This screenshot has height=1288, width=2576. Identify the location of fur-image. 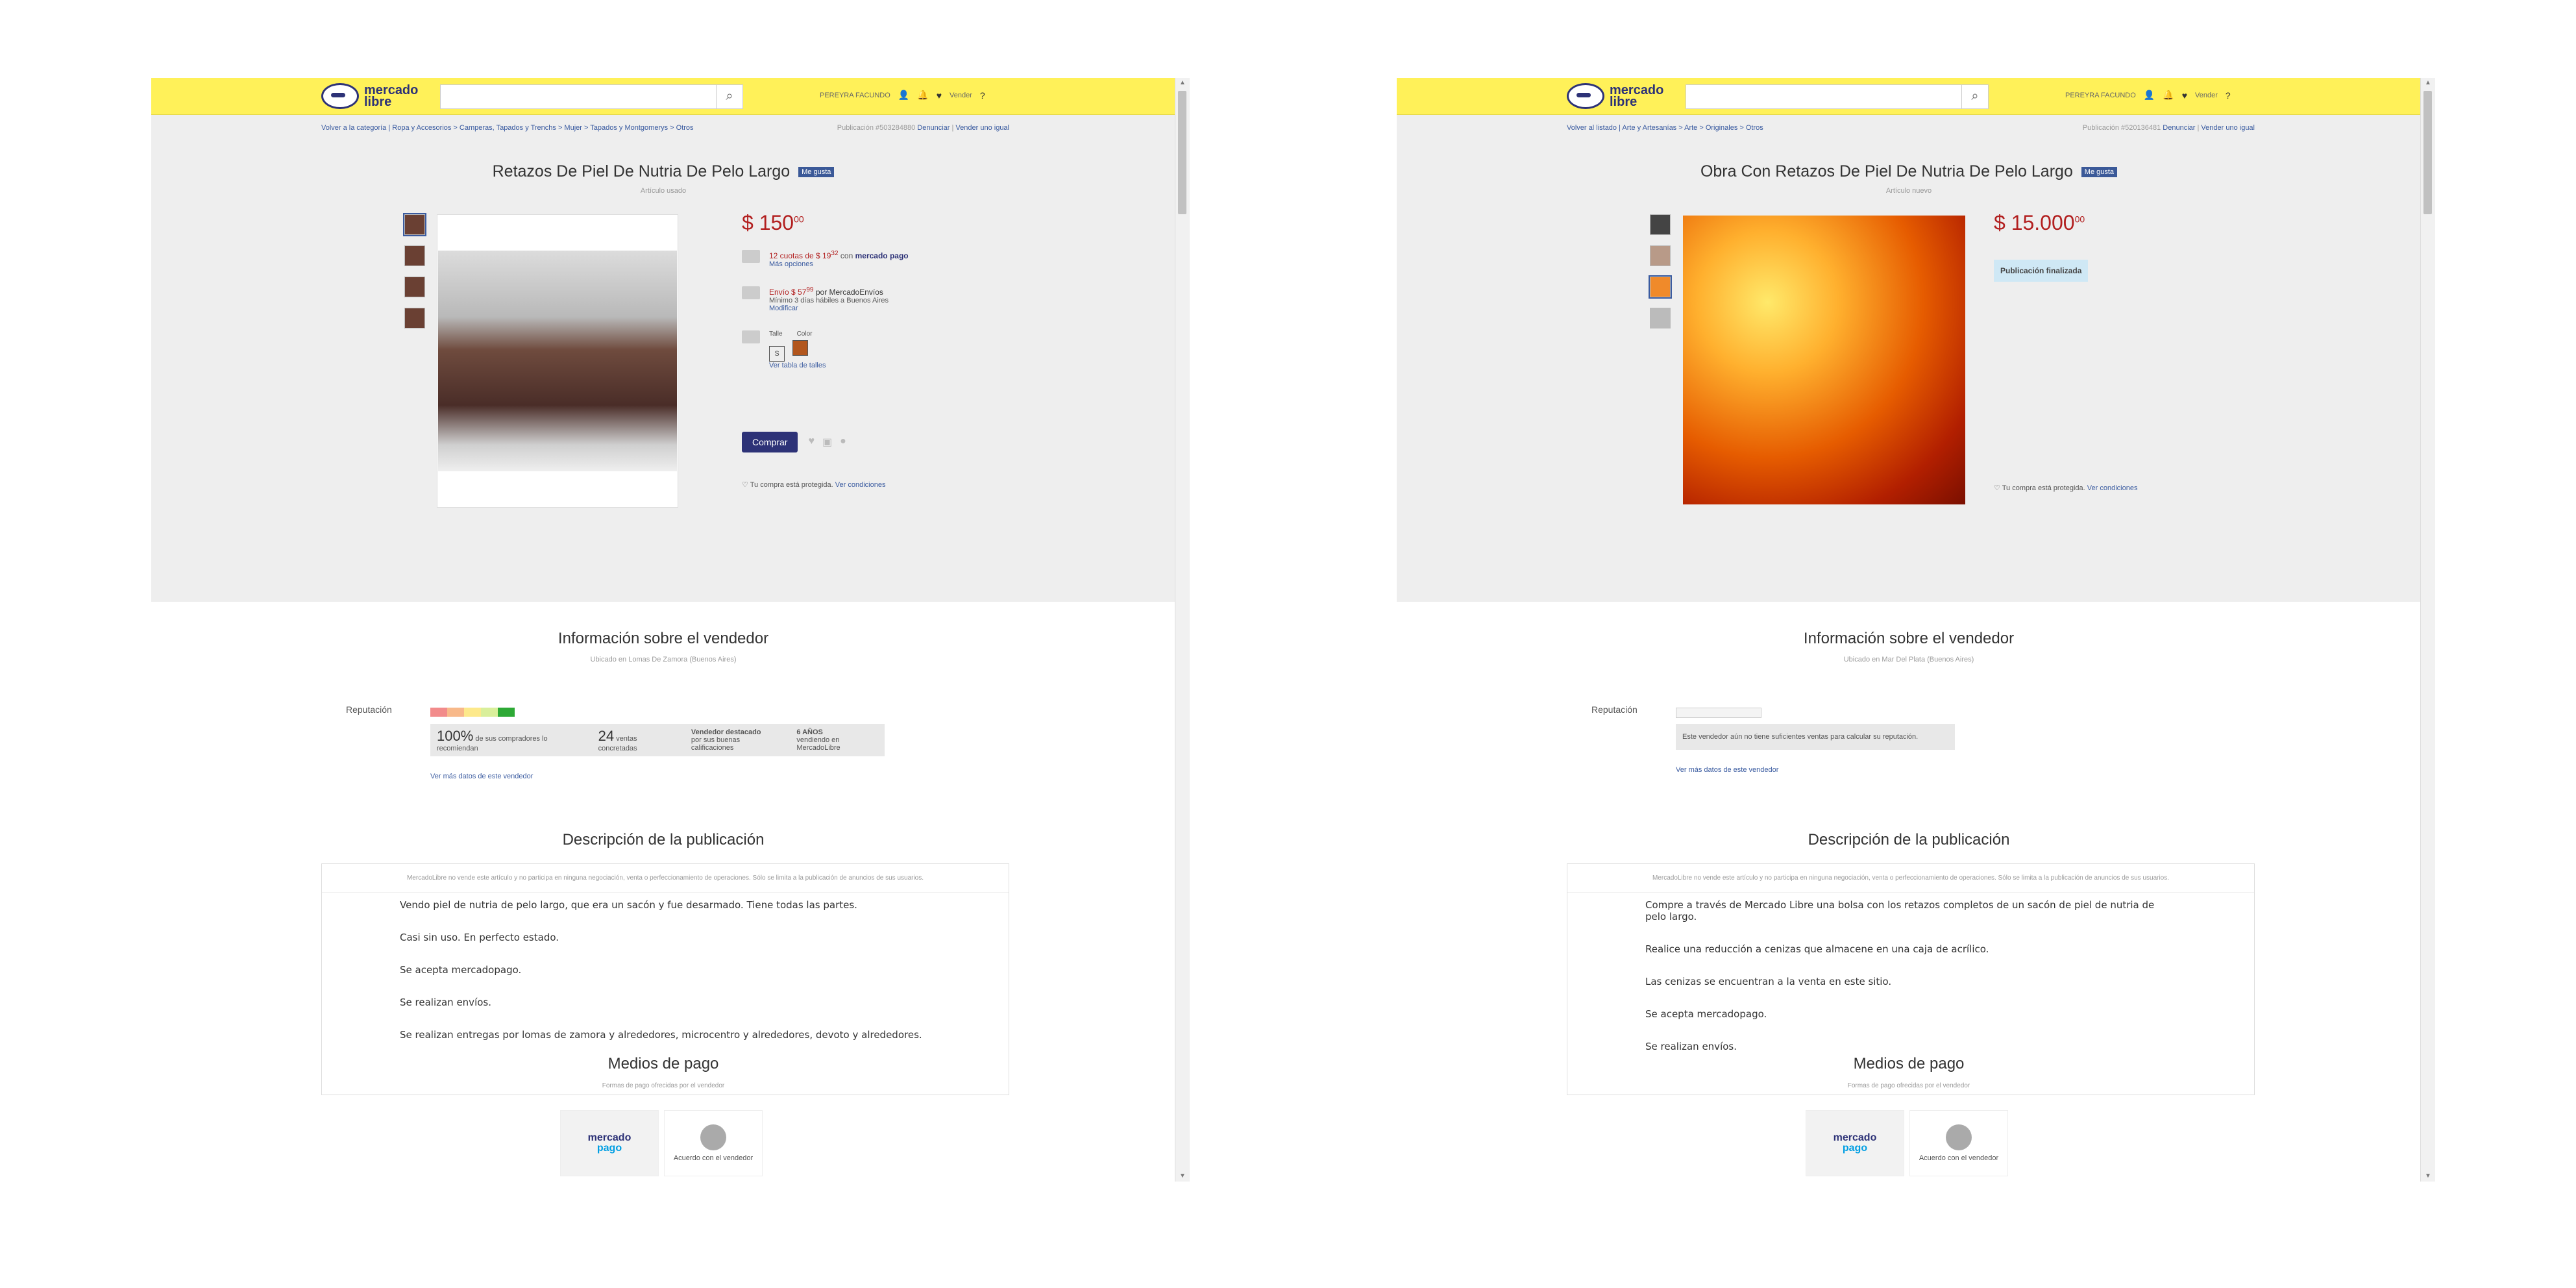
(557, 361).